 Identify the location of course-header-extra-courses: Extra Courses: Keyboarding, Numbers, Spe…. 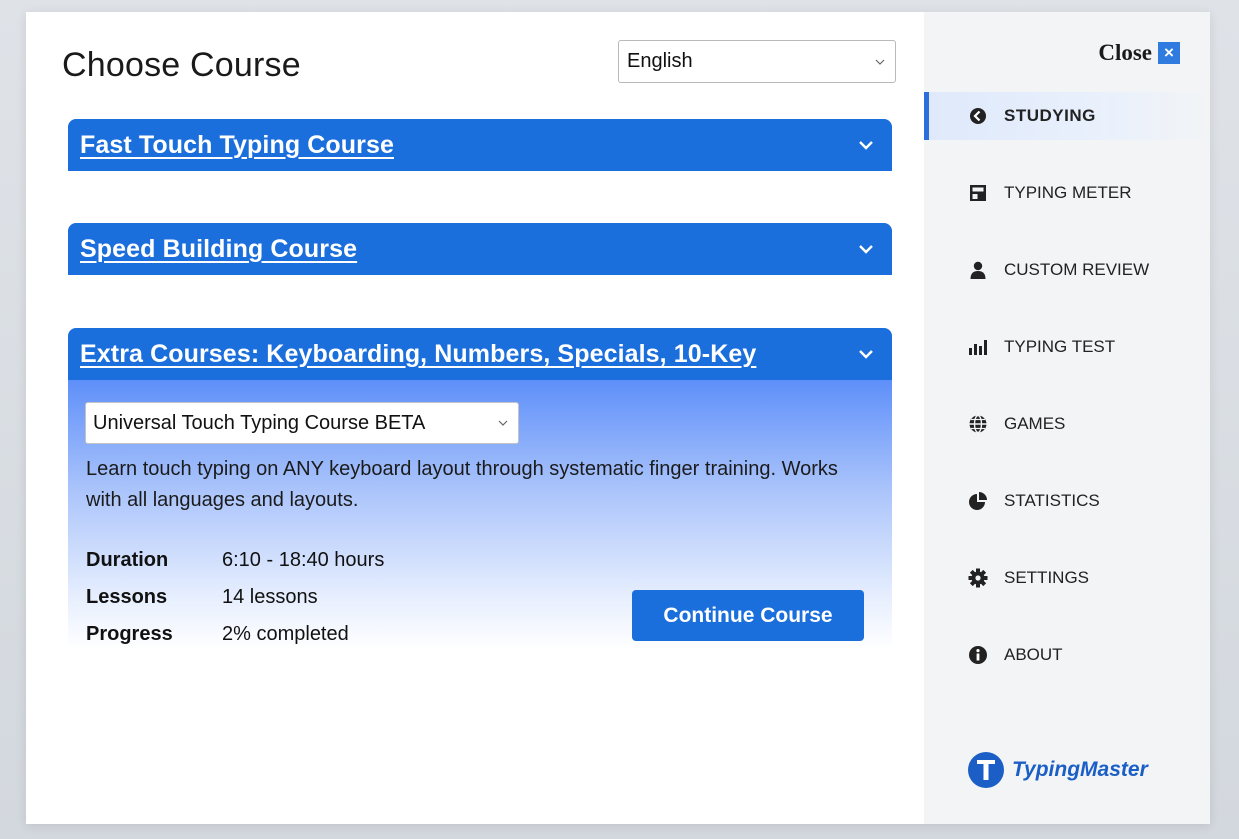
(480, 354).